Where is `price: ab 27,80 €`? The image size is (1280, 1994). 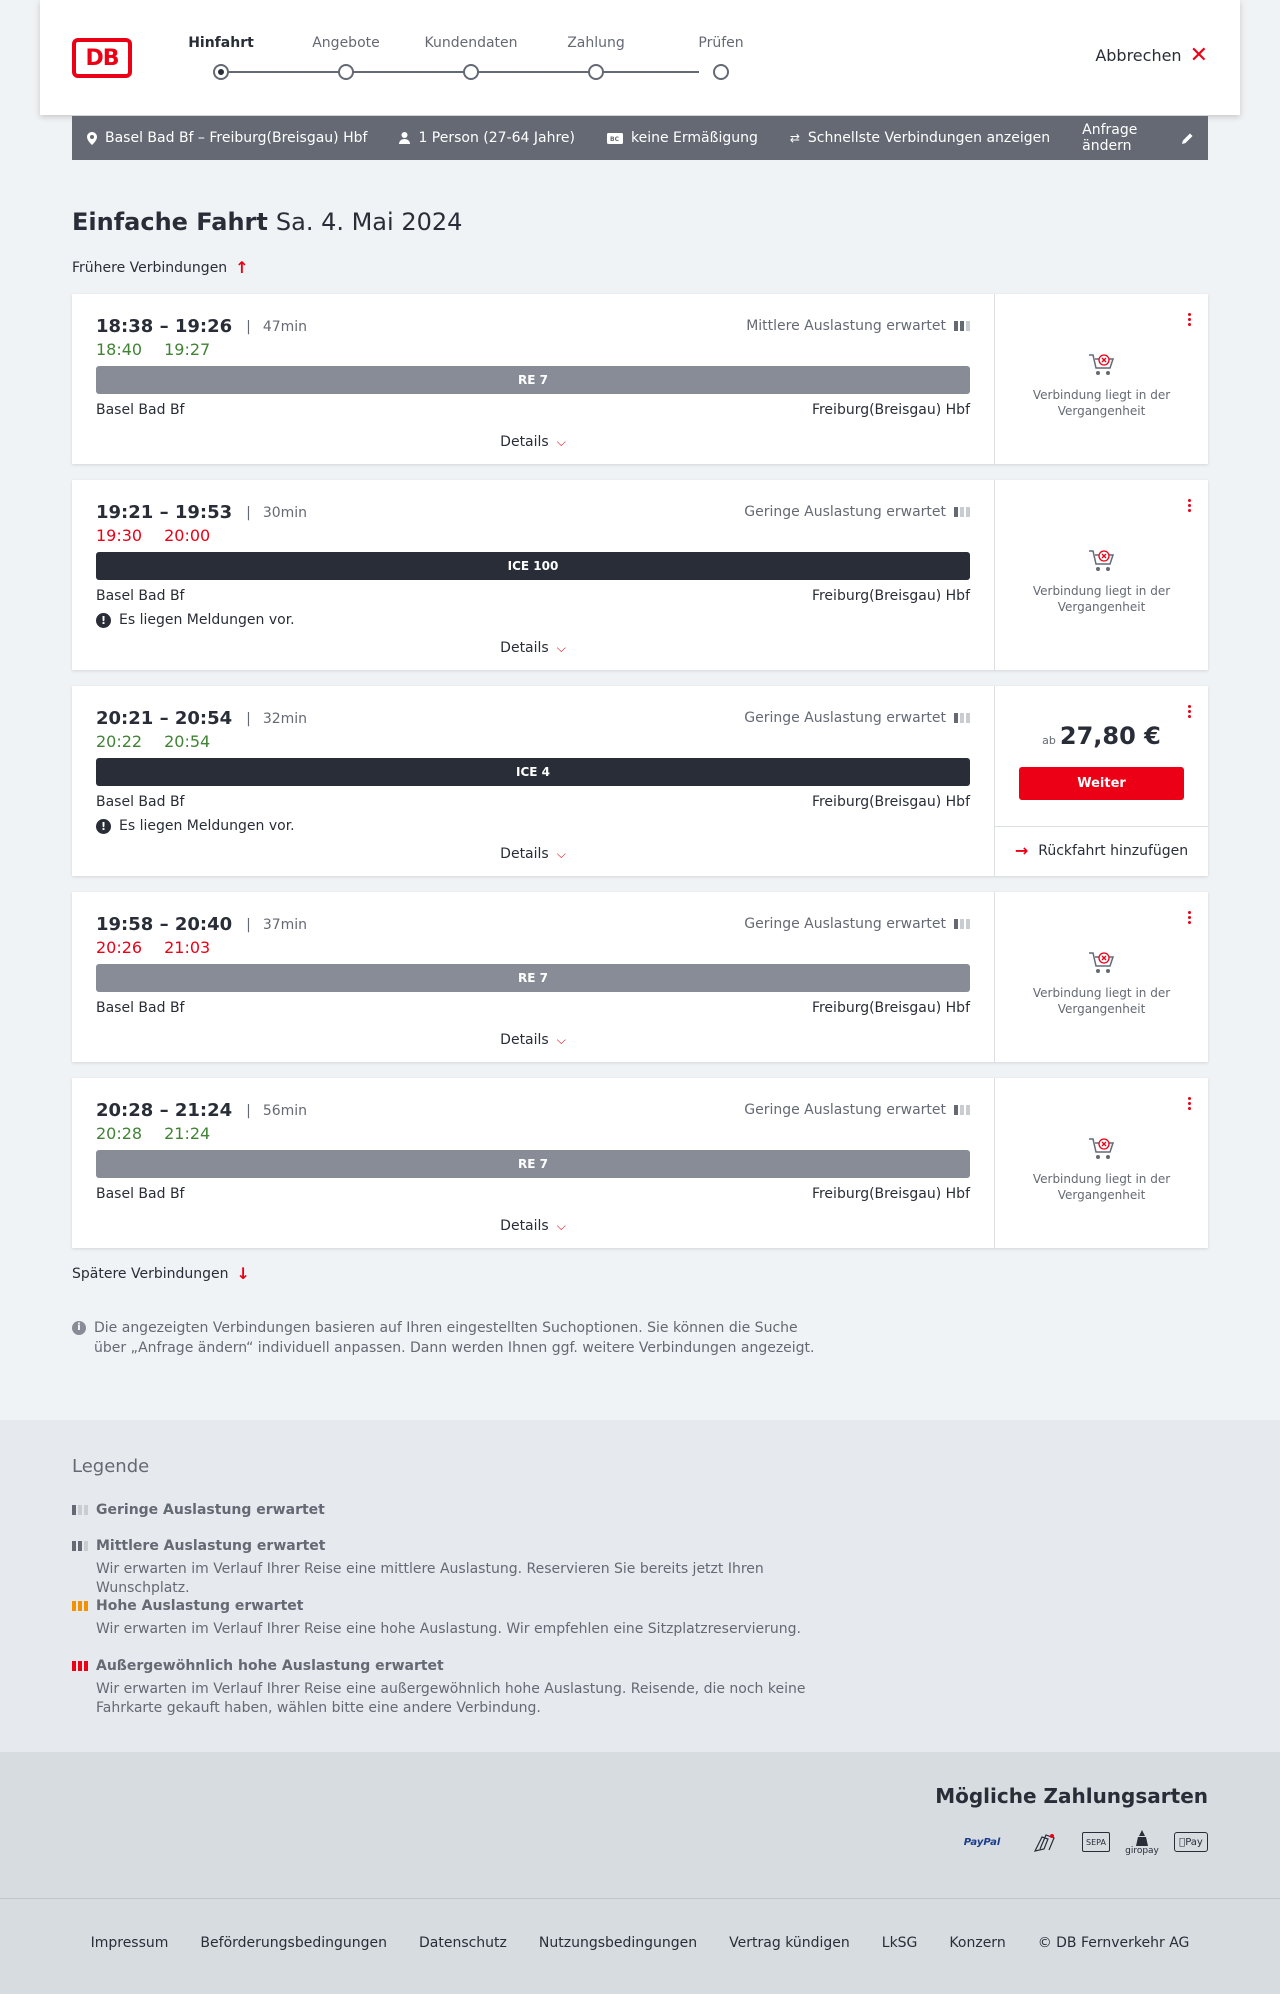 price: ab 27,80 € is located at coordinates (1101, 736).